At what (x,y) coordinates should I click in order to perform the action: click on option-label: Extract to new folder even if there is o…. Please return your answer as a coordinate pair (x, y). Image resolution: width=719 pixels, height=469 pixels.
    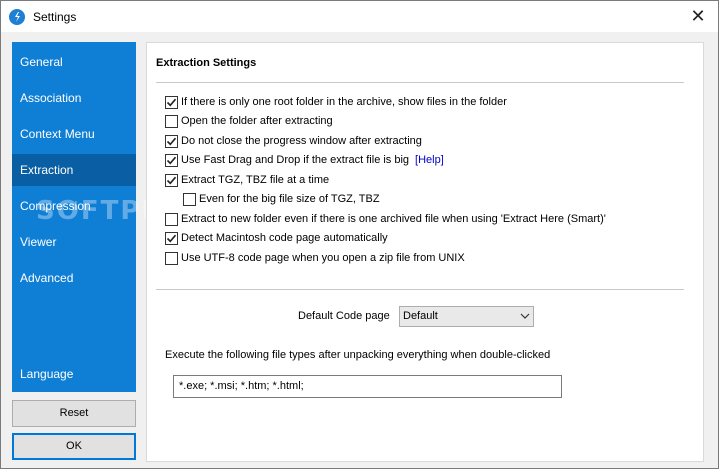
    Looking at the image, I should click on (393, 219).